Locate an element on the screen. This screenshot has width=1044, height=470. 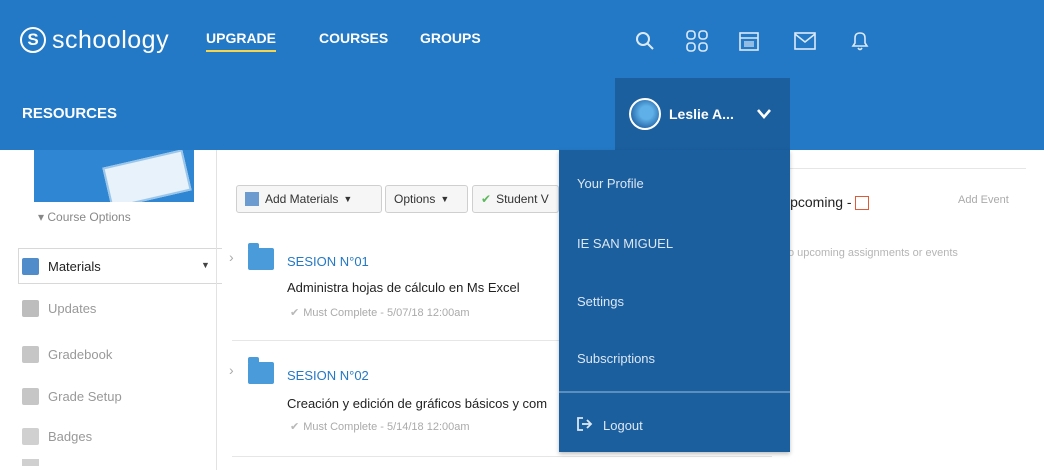
logout-label: Logout is located at coordinates (623, 425).